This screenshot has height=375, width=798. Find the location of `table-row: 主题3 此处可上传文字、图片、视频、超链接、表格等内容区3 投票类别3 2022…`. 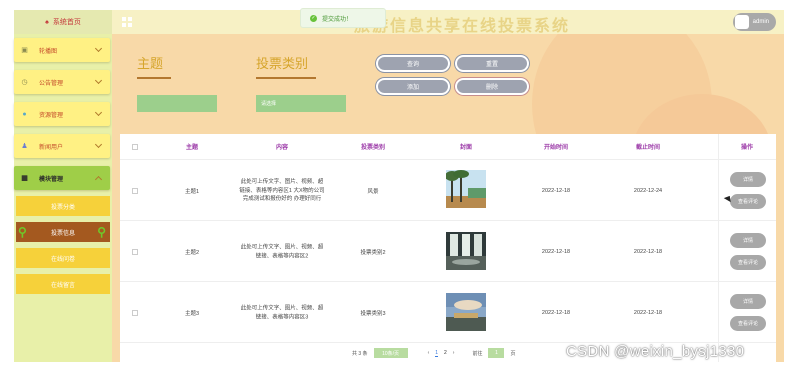

table-row: 主题3 此处可上传文字、图片、视频、超链接、表格等内容区3 投票类别3 2022… is located at coordinates (448, 313).